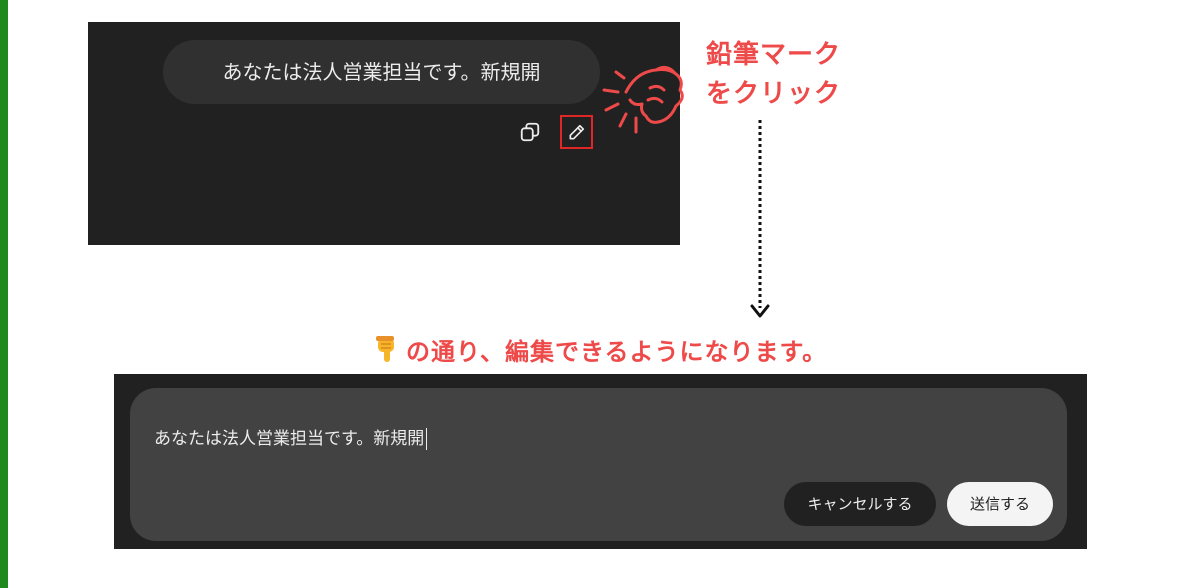 The width and height of the screenshot is (1179, 588). Describe the element at coordinates (643, 99) in the screenshot. I see `pointing-hand-icon` at that location.